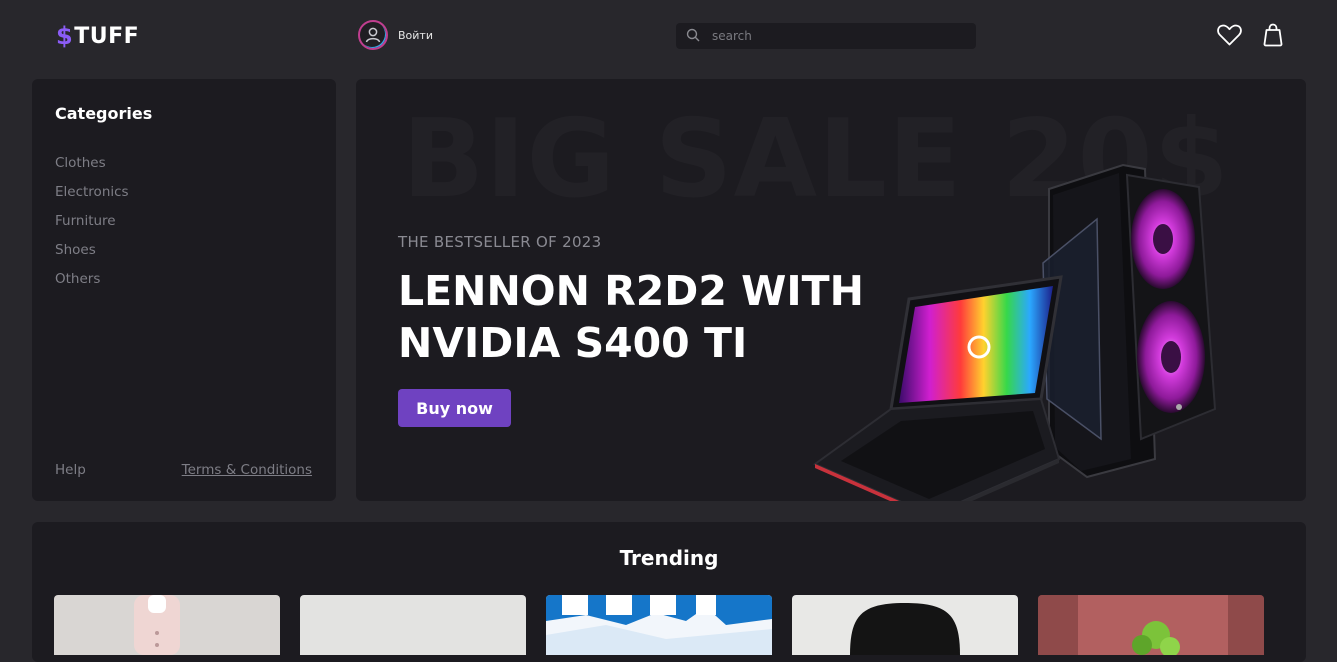 The width and height of the screenshot is (1337, 662). I want to click on category-item-shoes: Shoes, so click(184, 253).